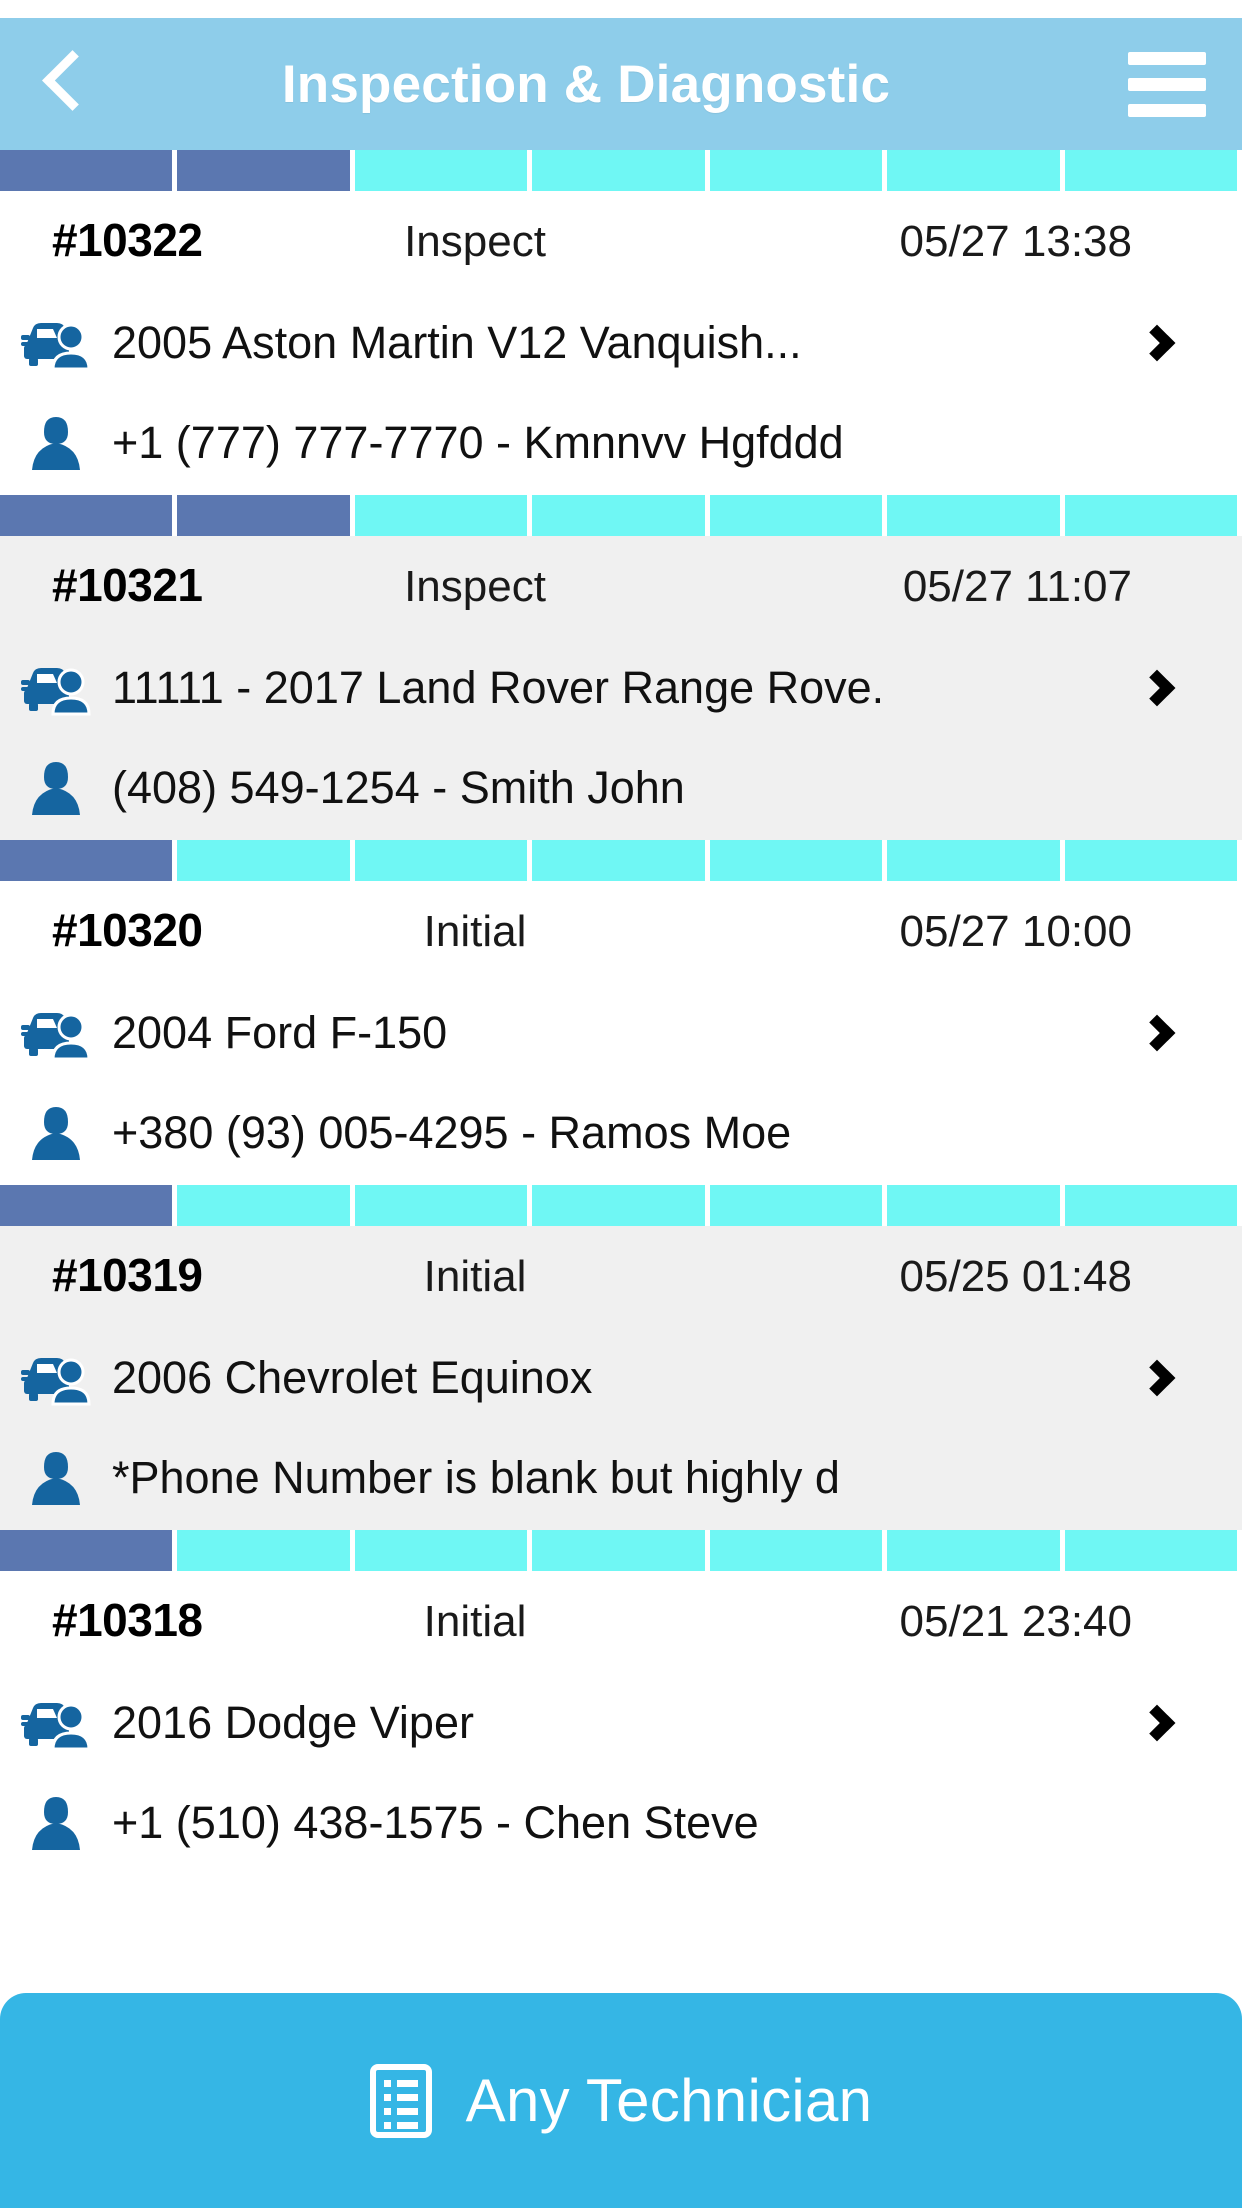  What do you see at coordinates (127, 1620) in the screenshot?
I see `ticket-number: #10318` at bounding box center [127, 1620].